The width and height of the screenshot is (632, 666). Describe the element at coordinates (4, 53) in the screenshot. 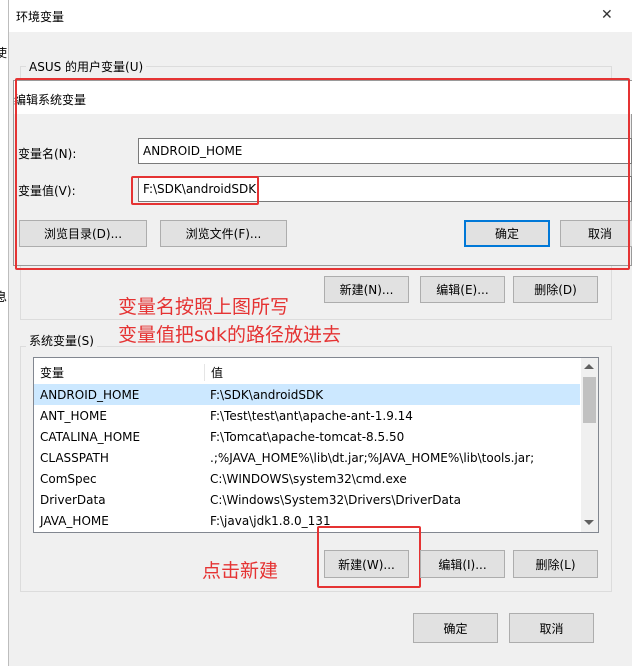

I see `background-fragment-a: 使` at that location.